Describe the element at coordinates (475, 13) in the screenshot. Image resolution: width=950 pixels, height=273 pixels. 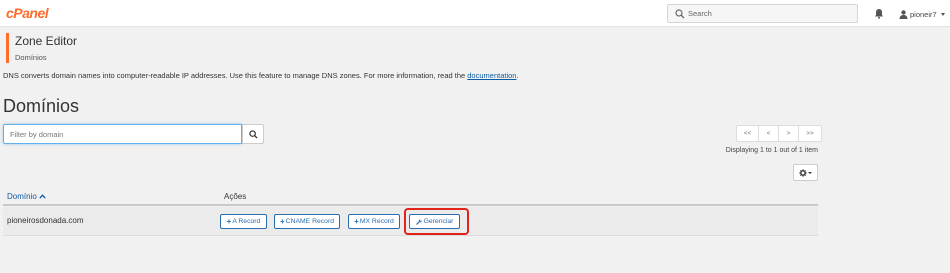
I see `top-bar: cPanel pioneir7` at that location.